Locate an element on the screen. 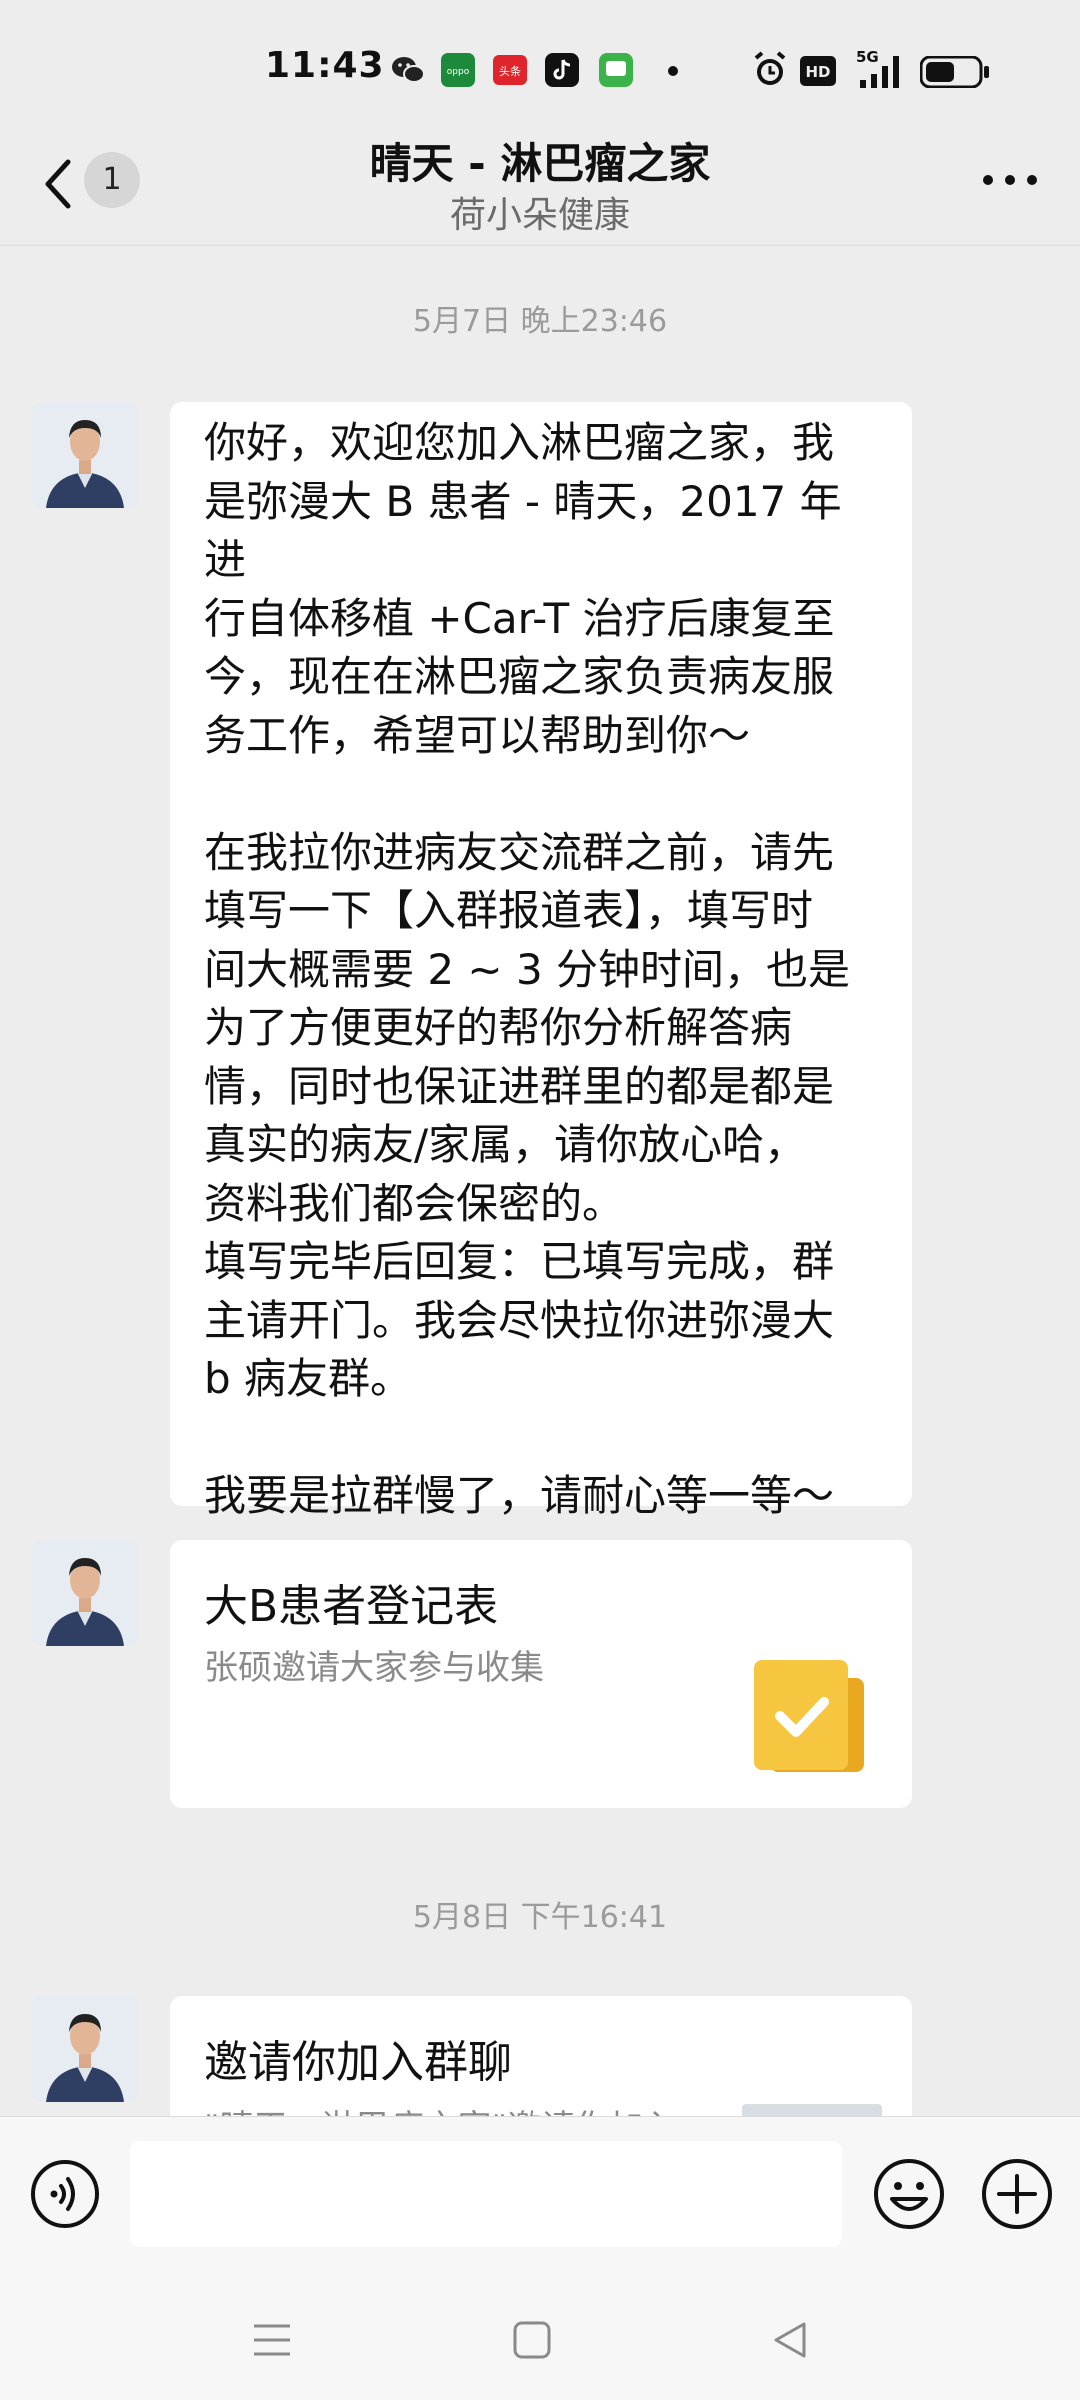 The height and width of the screenshot is (2400, 1080). home-nav-icon is located at coordinates (532, 2340).